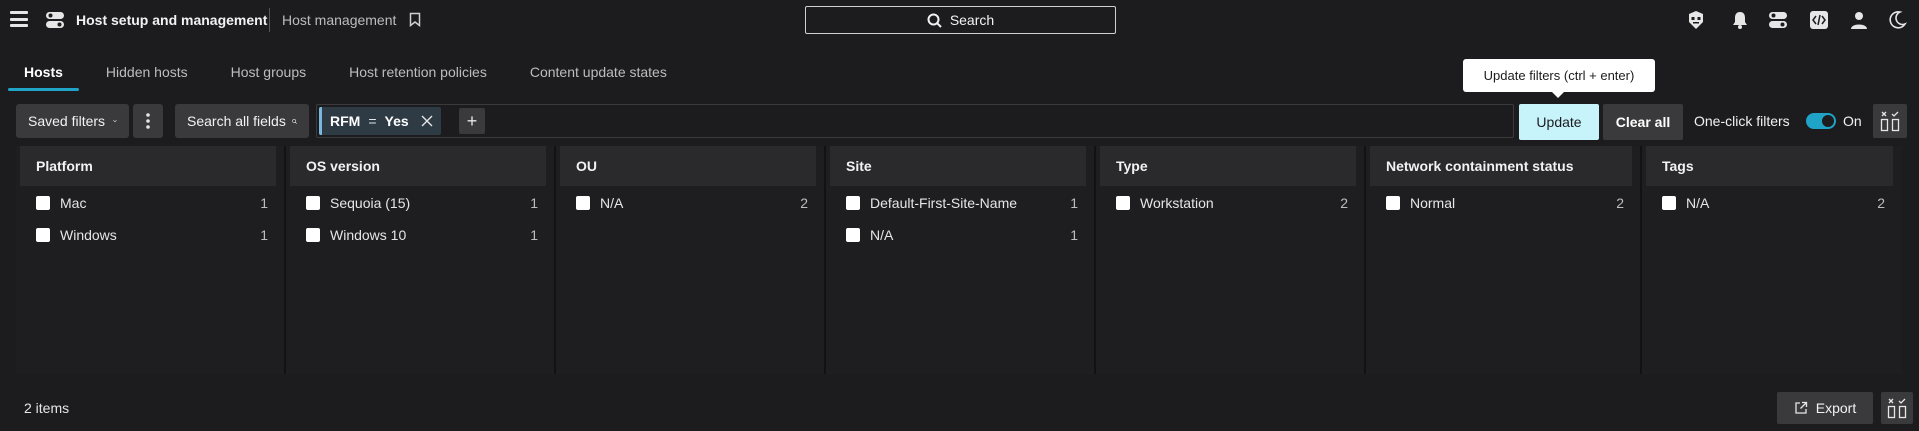  What do you see at coordinates (1433, 203) in the screenshot?
I see `list-item-label: Normal` at bounding box center [1433, 203].